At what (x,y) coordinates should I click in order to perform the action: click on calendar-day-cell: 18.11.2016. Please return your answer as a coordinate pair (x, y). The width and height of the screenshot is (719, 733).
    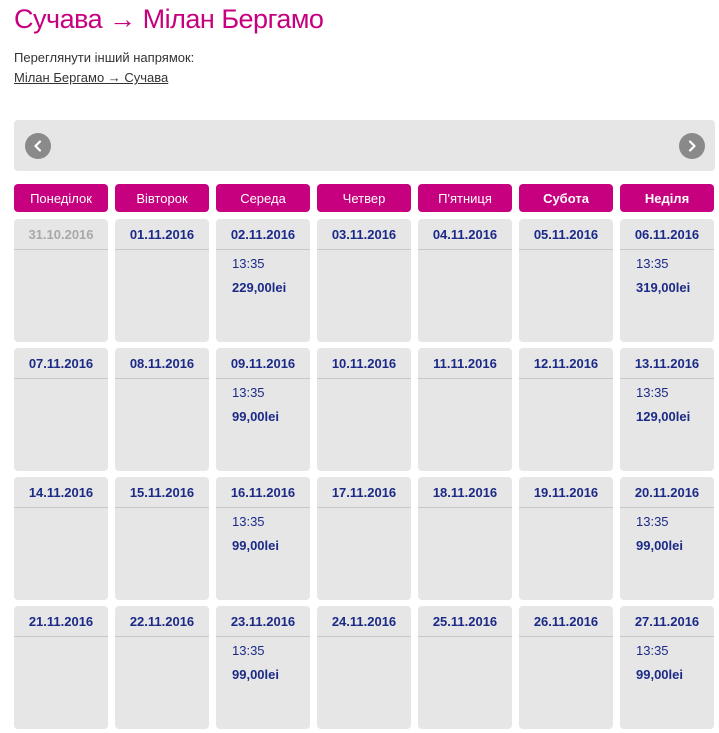
    Looking at the image, I should click on (465, 538).